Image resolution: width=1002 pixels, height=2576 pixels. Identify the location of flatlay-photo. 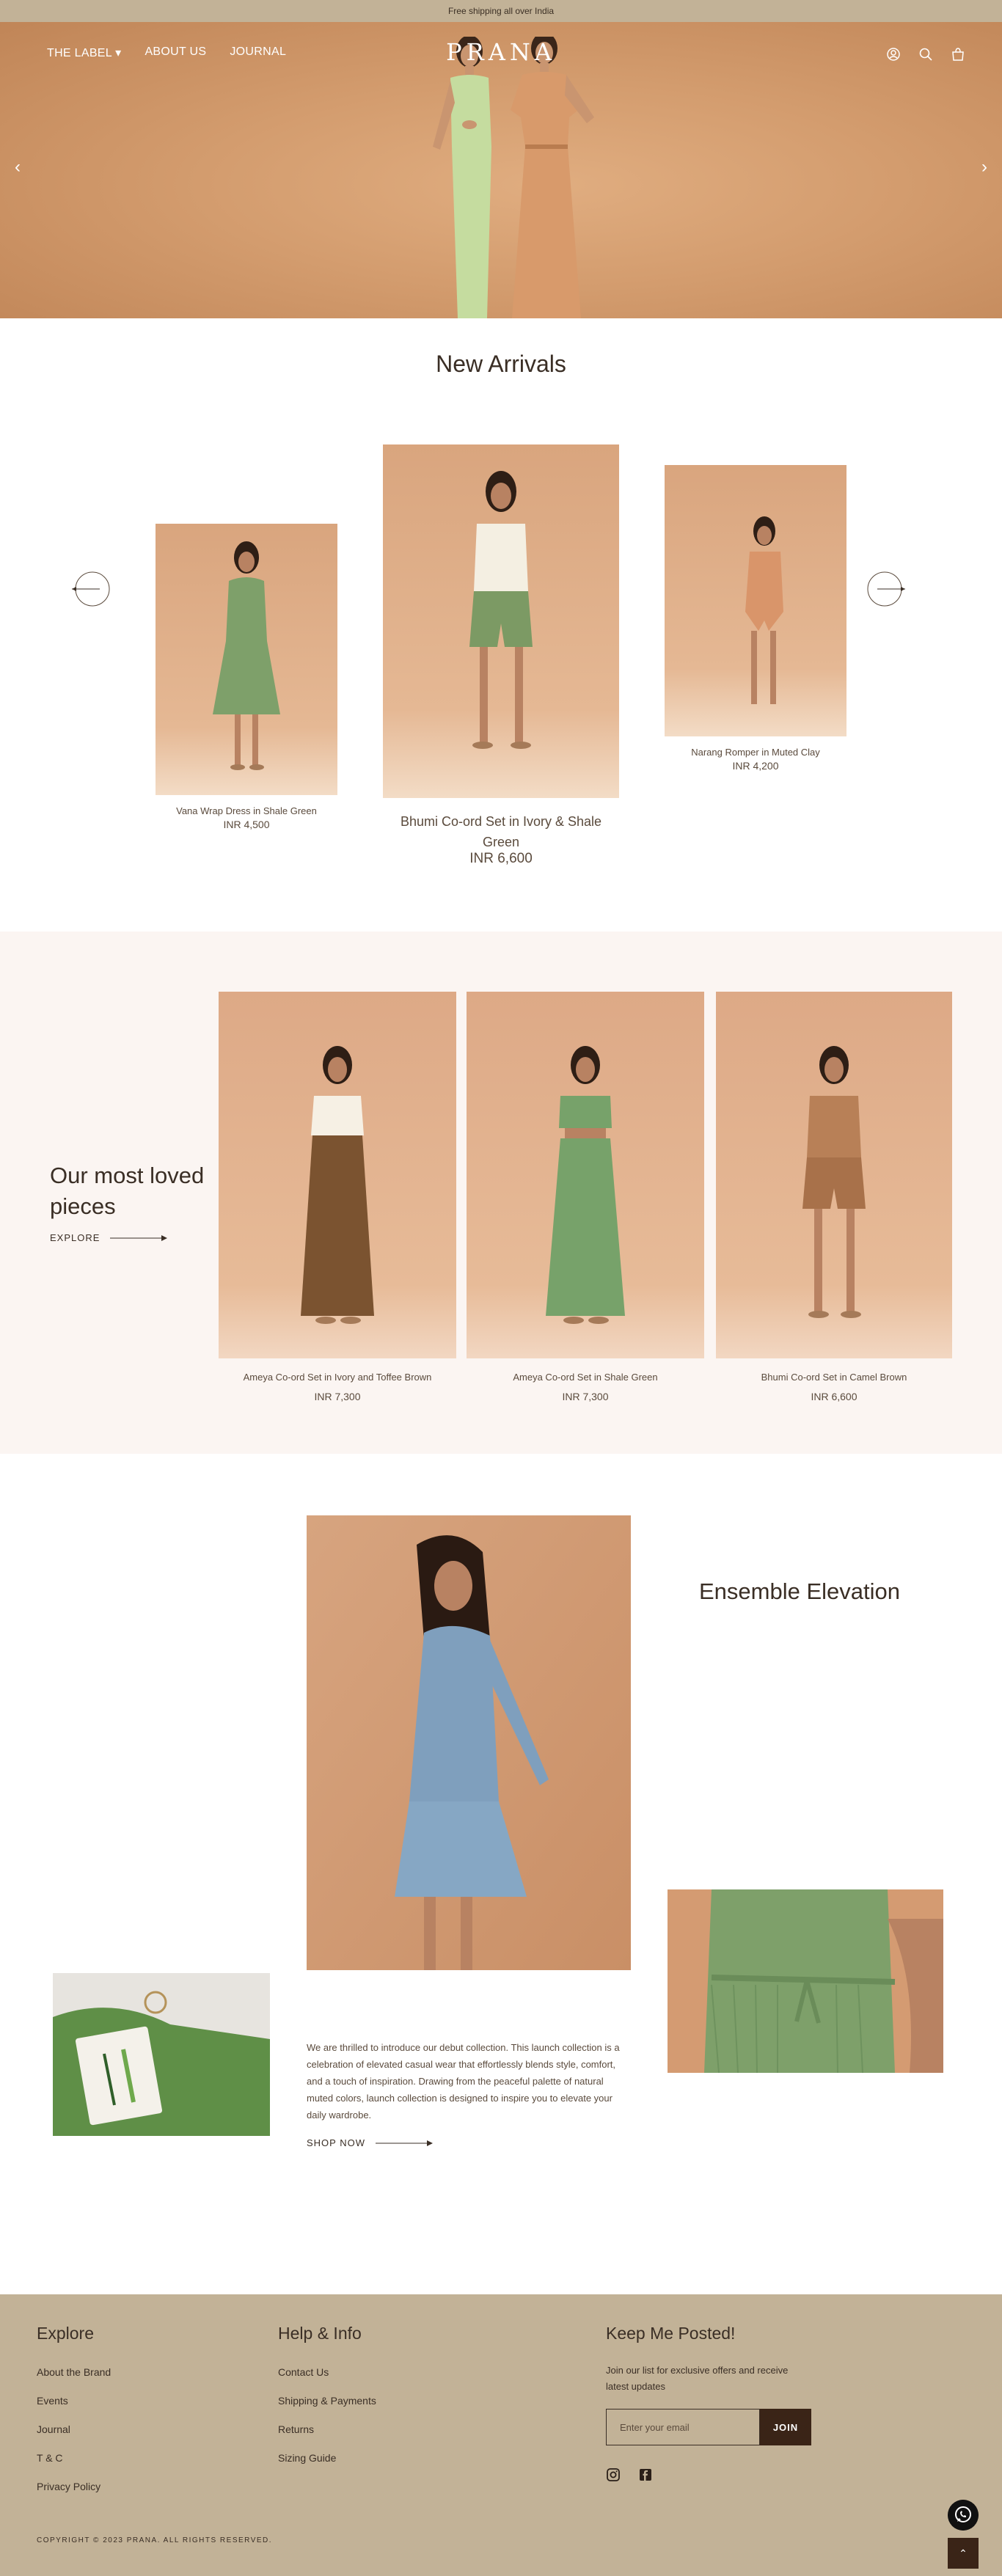
(162, 2054).